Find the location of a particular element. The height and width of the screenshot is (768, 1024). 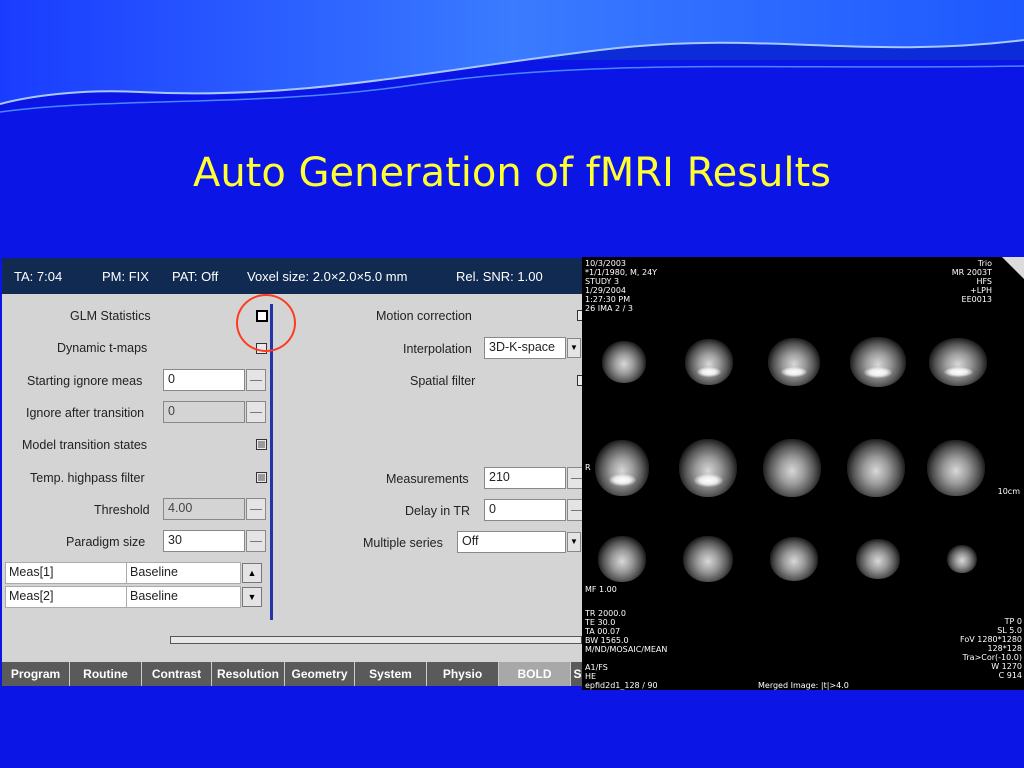

multiple-series-label: Multiple series is located at coordinates (403, 543).